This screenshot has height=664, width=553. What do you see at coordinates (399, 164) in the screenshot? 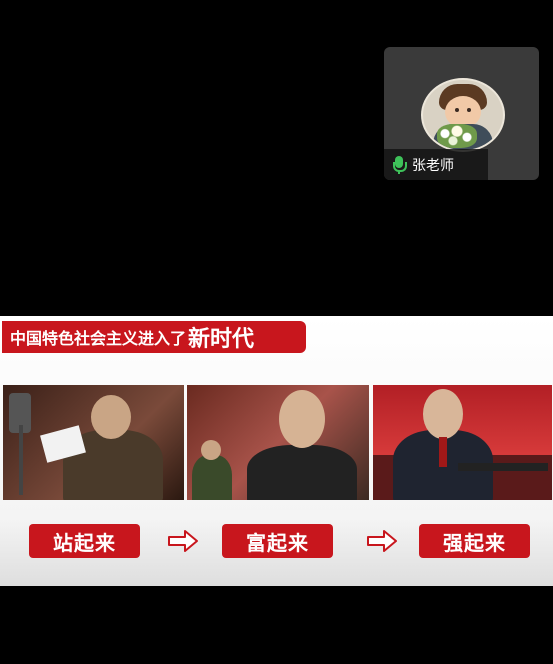
I see `microphone-icon` at bounding box center [399, 164].